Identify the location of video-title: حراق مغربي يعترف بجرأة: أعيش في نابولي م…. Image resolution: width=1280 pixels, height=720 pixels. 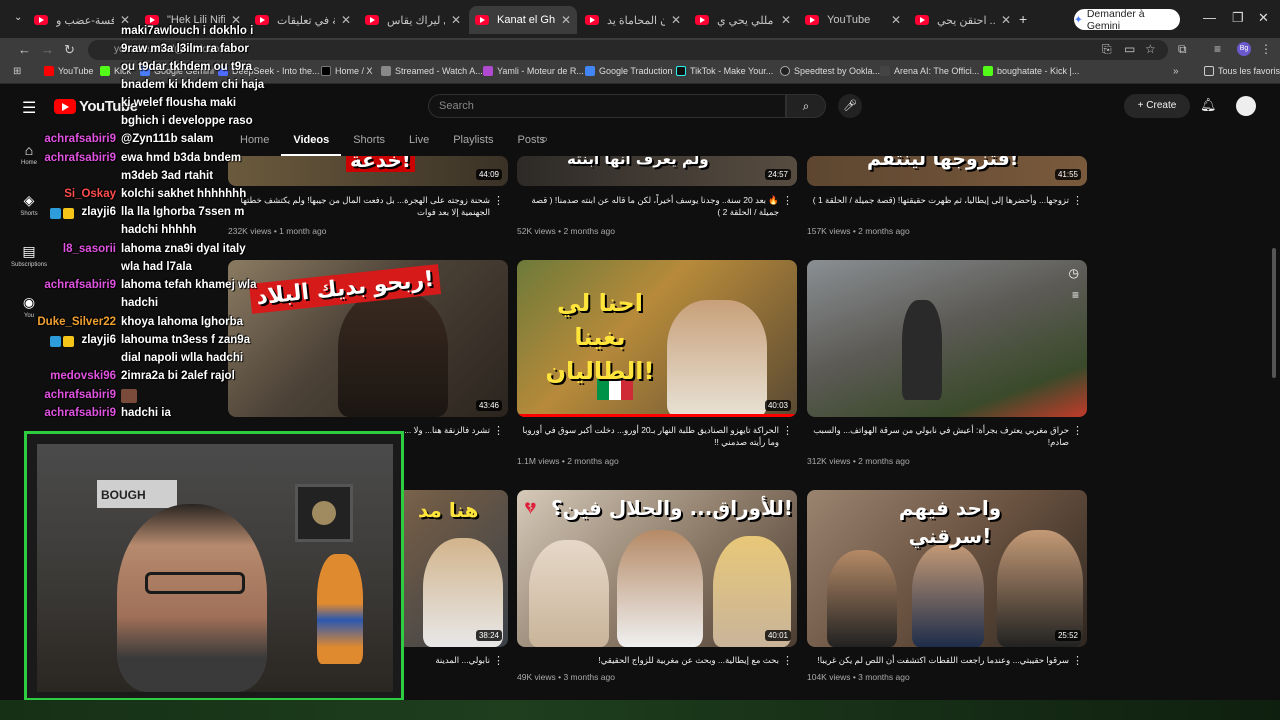
(938, 436).